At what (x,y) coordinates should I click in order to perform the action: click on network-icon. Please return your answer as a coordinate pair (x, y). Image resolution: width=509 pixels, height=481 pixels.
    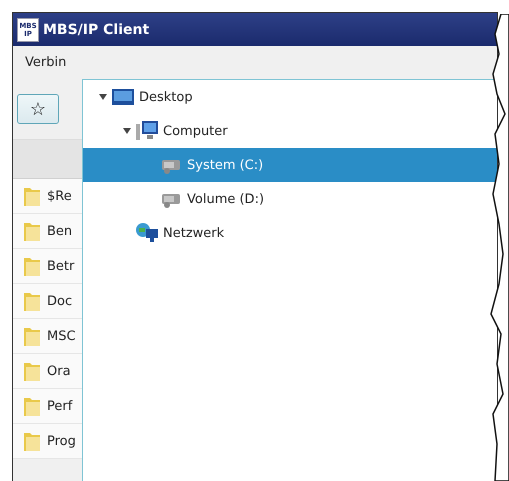
    Looking at the image, I should click on (147, 233).